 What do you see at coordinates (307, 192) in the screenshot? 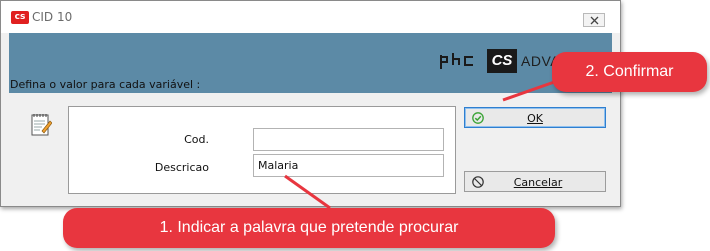
I see `arrow-to-descricao` at bounding box center [307, 192].